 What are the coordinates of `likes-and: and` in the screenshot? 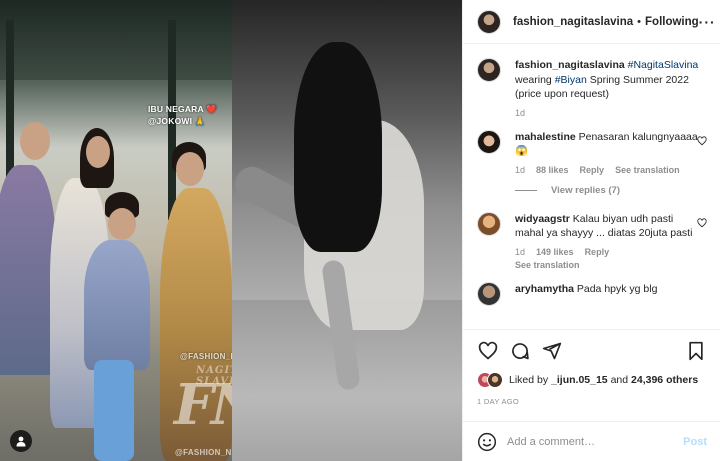 It's located at (619, 380).